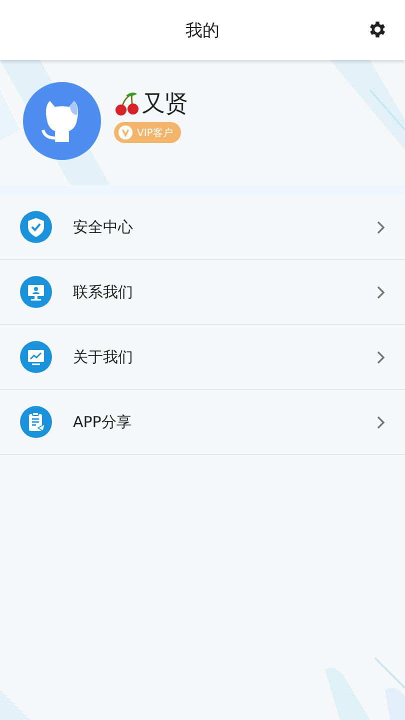 Image resolution: width=405 pixels, height=720 pixels. I want to click on menu-item: 关于我们, so click(202, 357).